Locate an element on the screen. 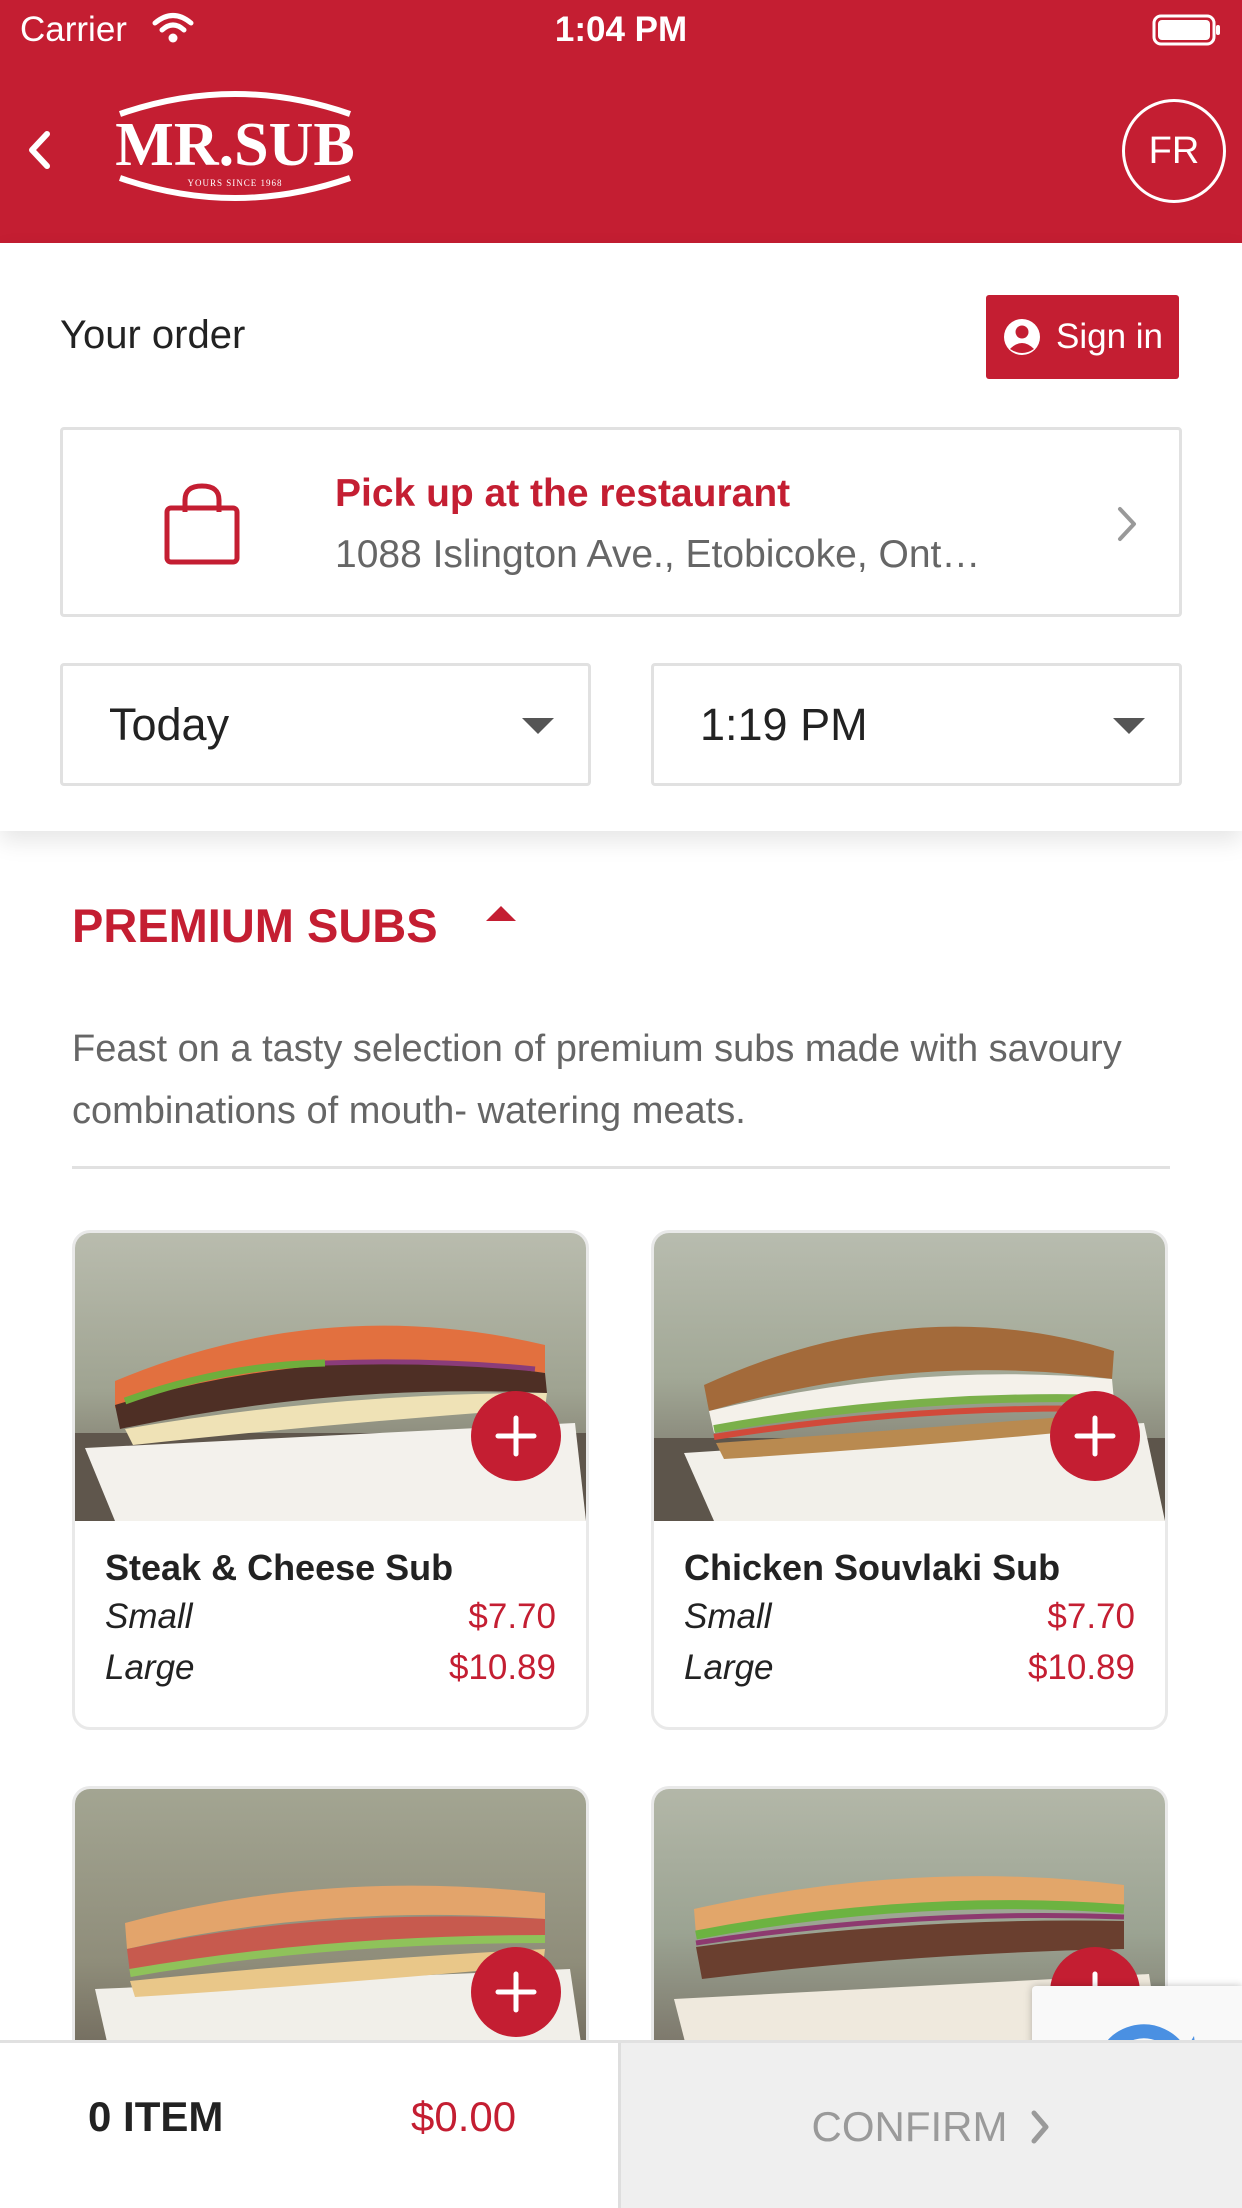 This screenshot has width=1242, height=2208. app-header: Carrier 1:04 PM MR.SUB YOURS SINCE 1968 is located at coordinates (621, 121).